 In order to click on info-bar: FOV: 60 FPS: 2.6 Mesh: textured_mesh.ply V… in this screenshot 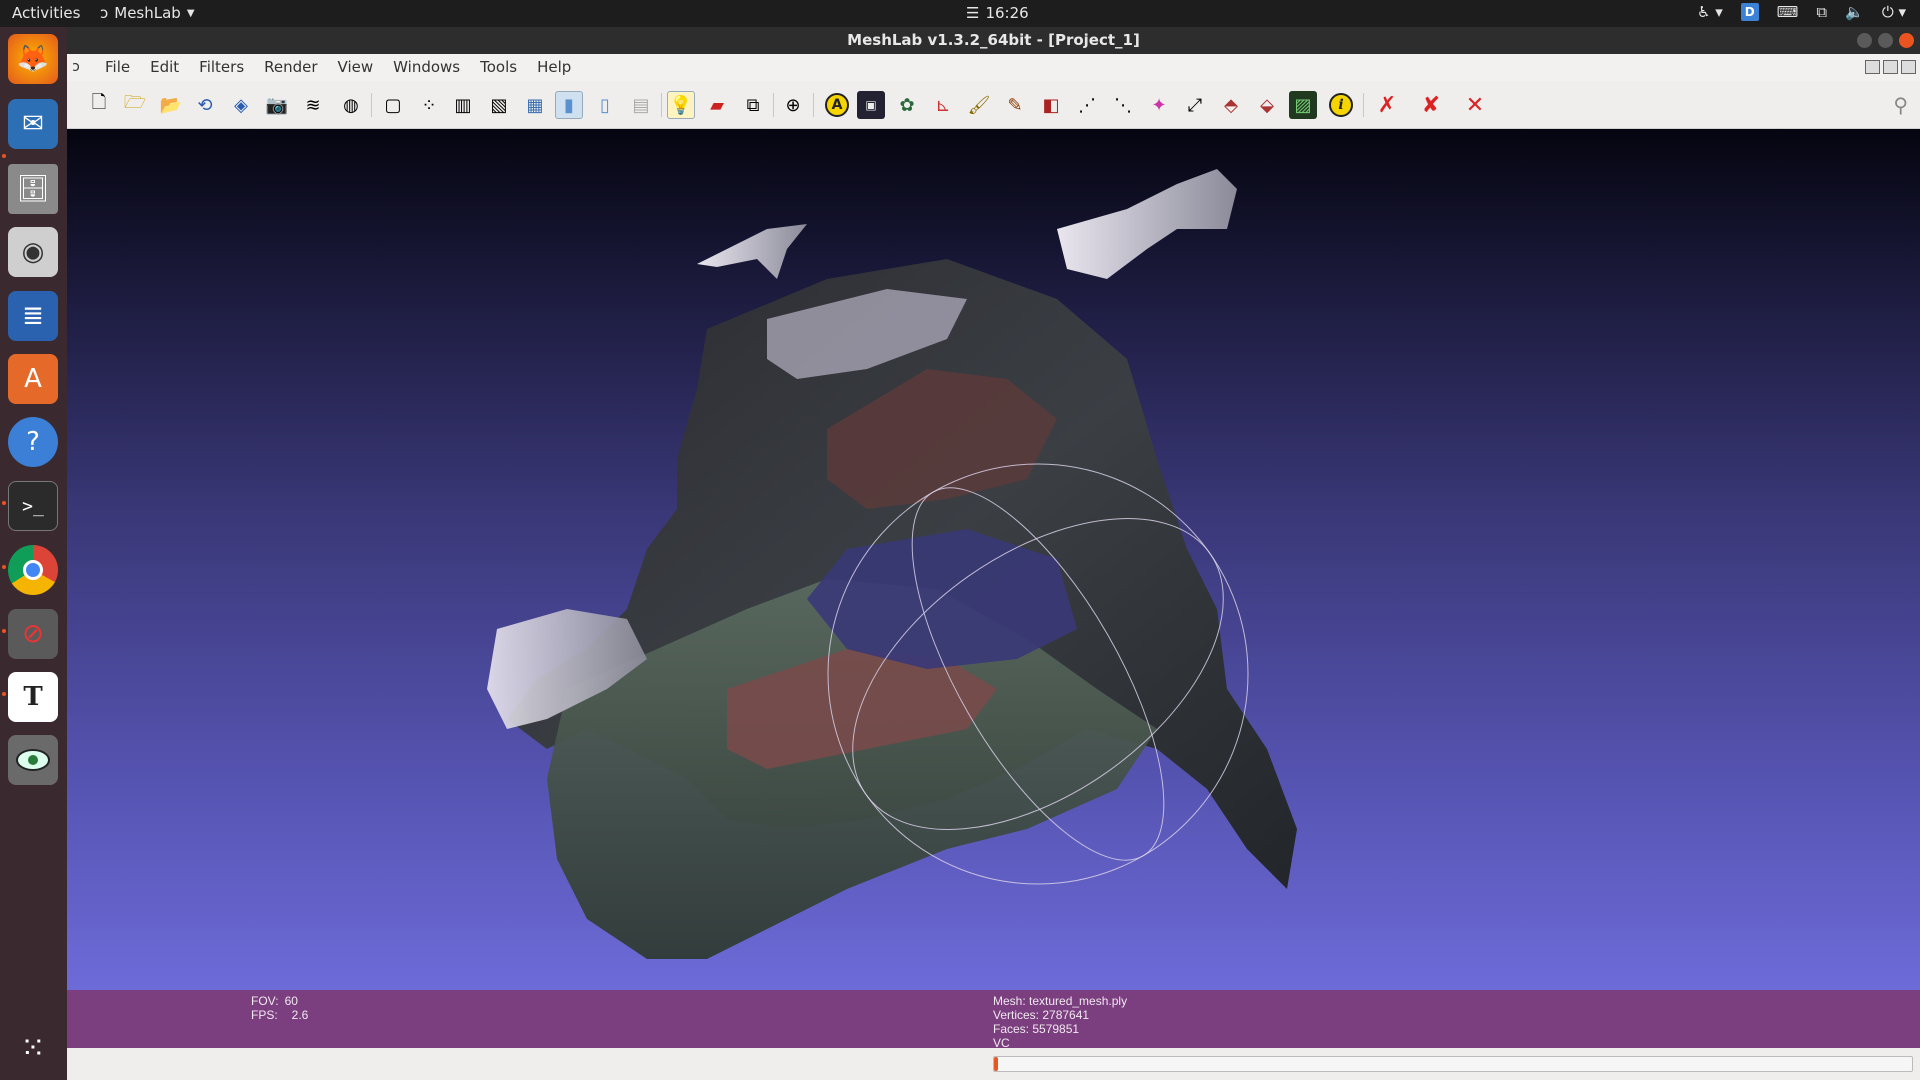, I will do `click(993, 1020)`.